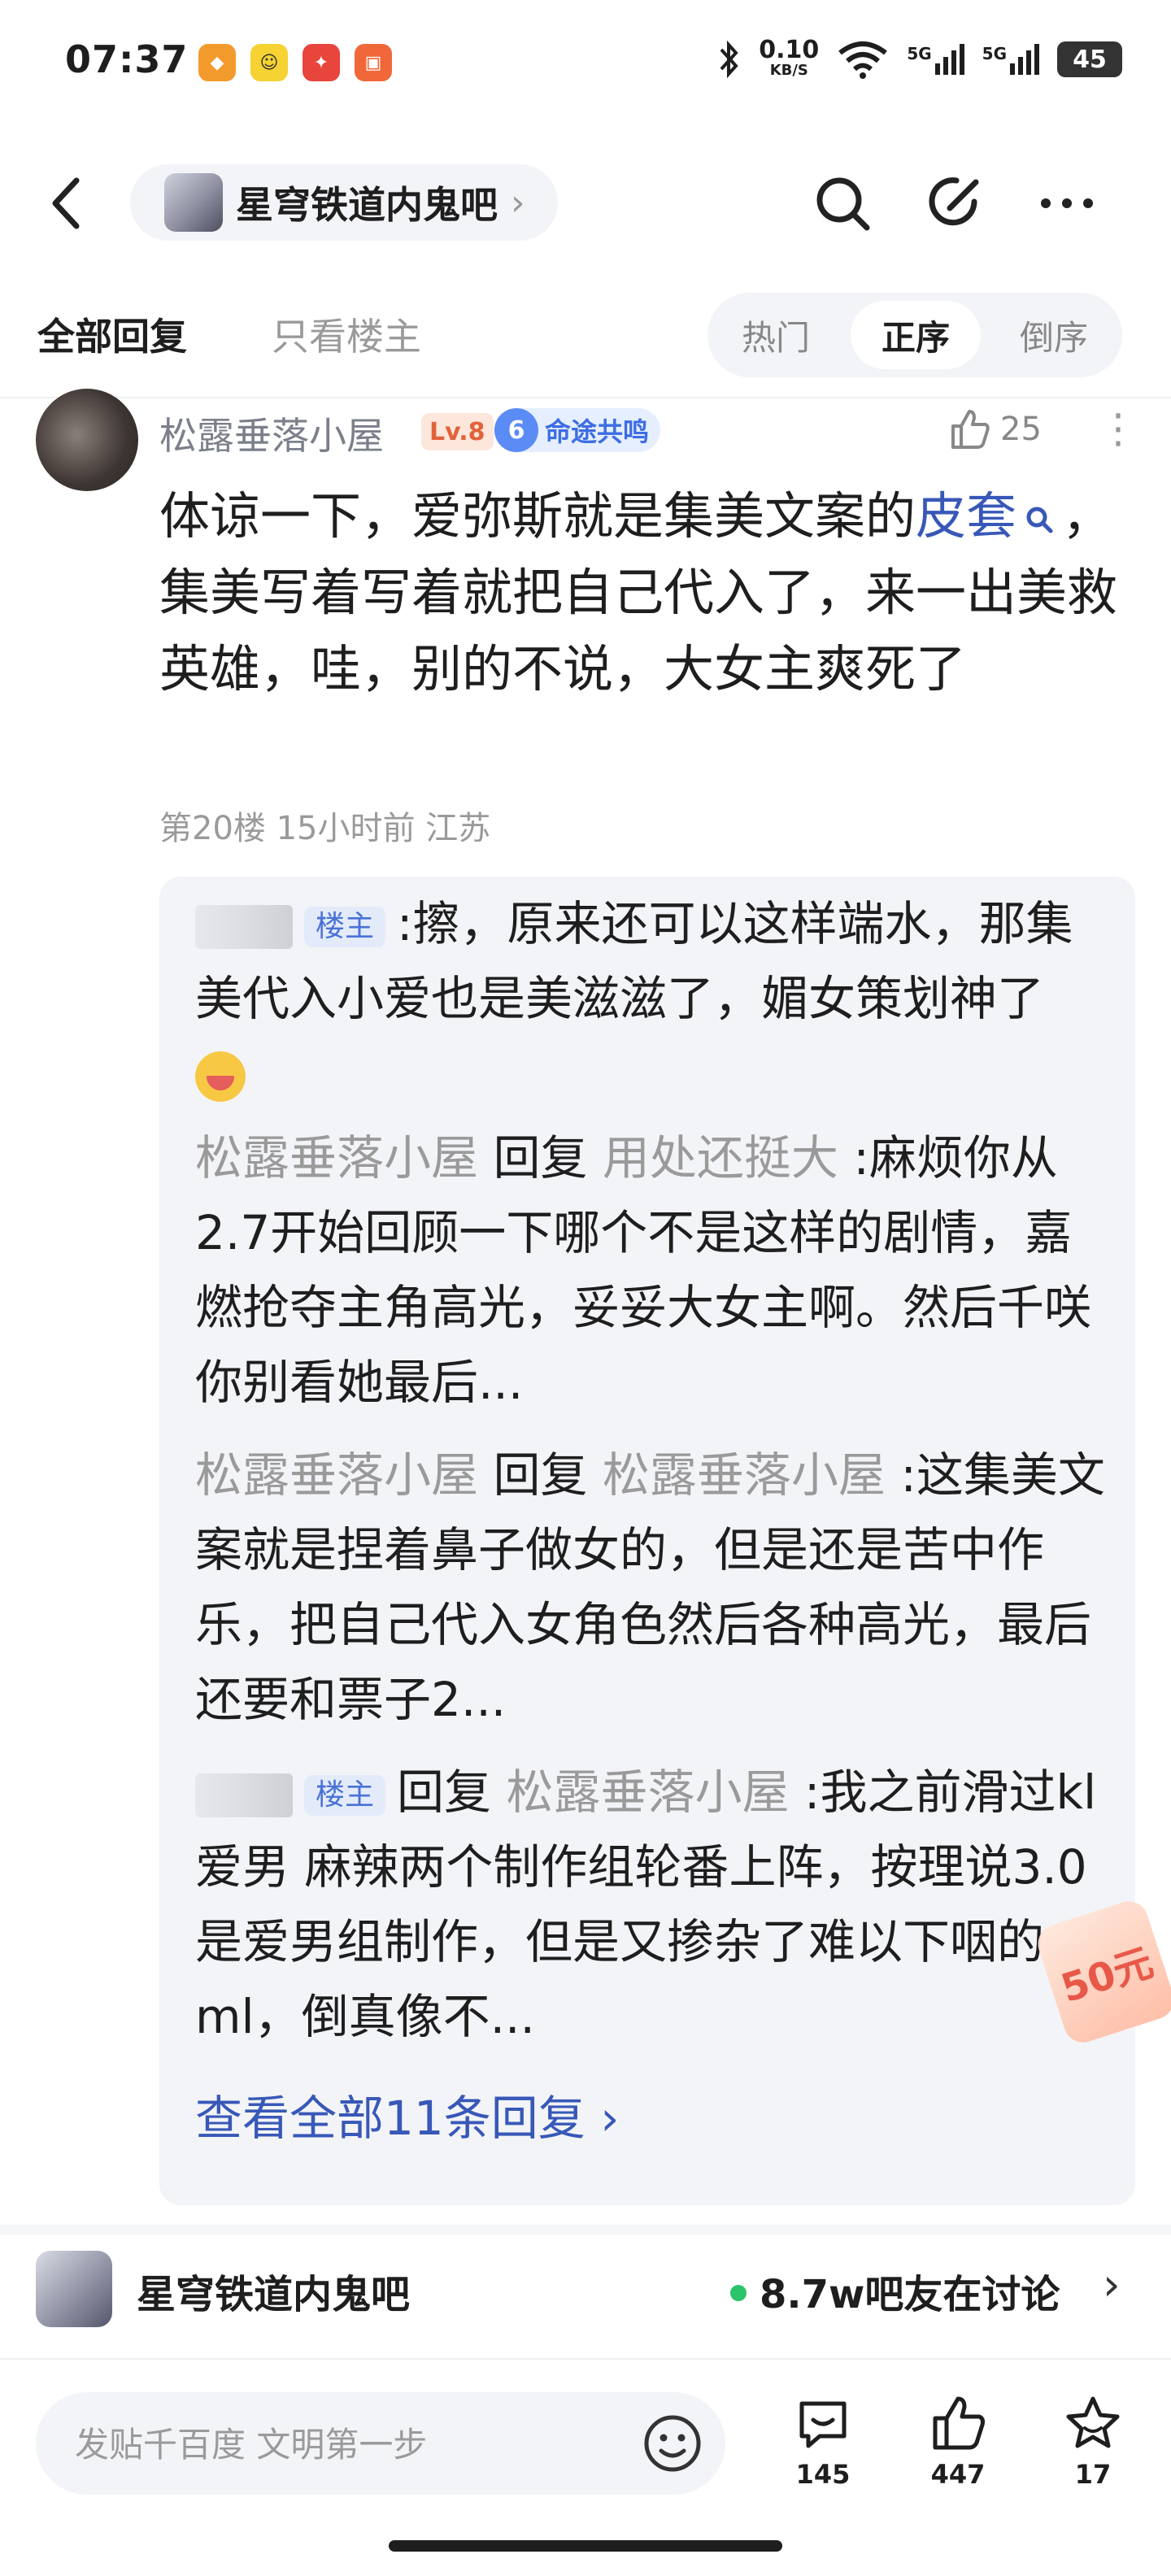  I want to click on back-button, so click(70, 204).